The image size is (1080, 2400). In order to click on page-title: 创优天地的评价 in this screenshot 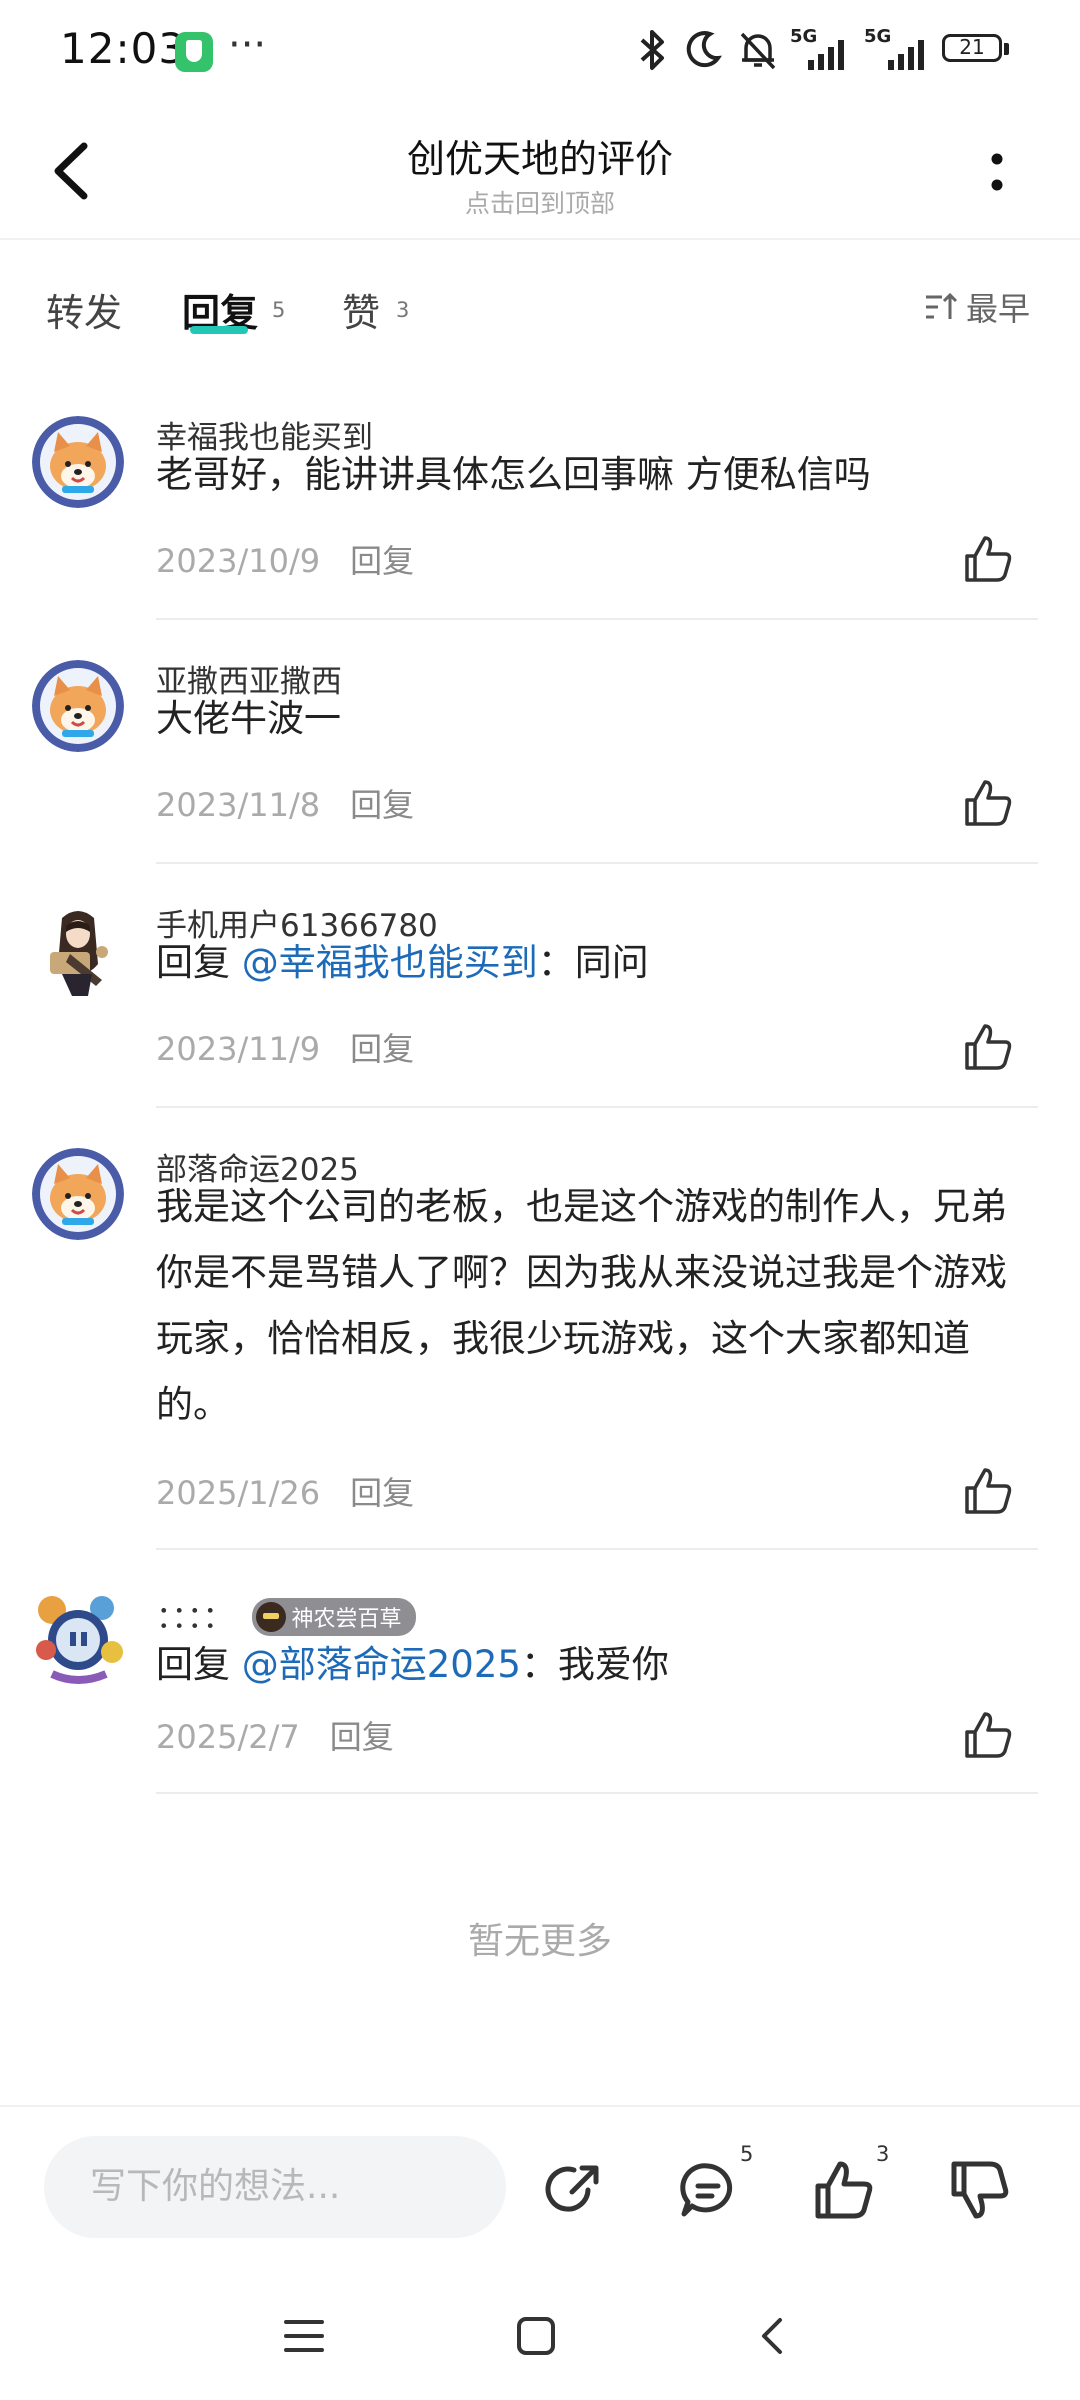, I will do `click(540, 155)`.